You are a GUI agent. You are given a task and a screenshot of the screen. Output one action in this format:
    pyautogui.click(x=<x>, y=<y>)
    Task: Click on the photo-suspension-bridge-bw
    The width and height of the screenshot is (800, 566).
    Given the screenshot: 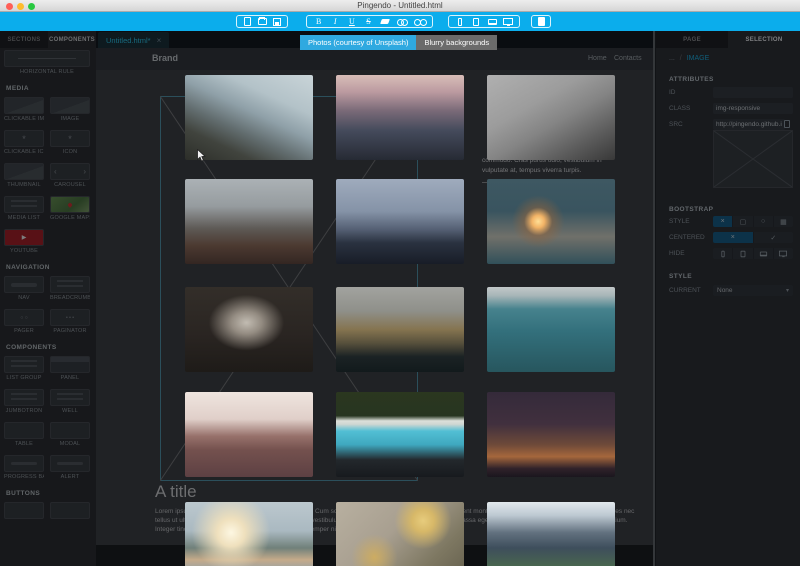 What is the action you would take?
    pyautogui.click(x=551, y=117)
    